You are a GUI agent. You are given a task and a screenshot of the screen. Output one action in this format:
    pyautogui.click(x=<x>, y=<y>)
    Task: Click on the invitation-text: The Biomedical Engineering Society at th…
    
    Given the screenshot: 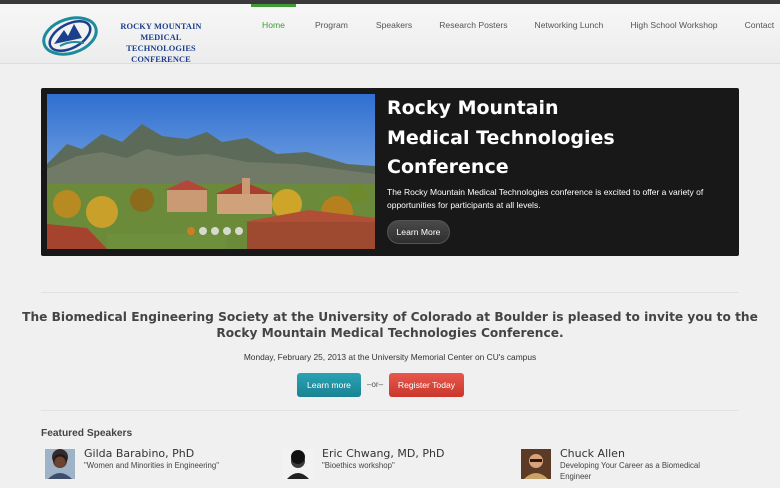 What is the action you would take?
    pyautogui.click(x=390, y=325)
    